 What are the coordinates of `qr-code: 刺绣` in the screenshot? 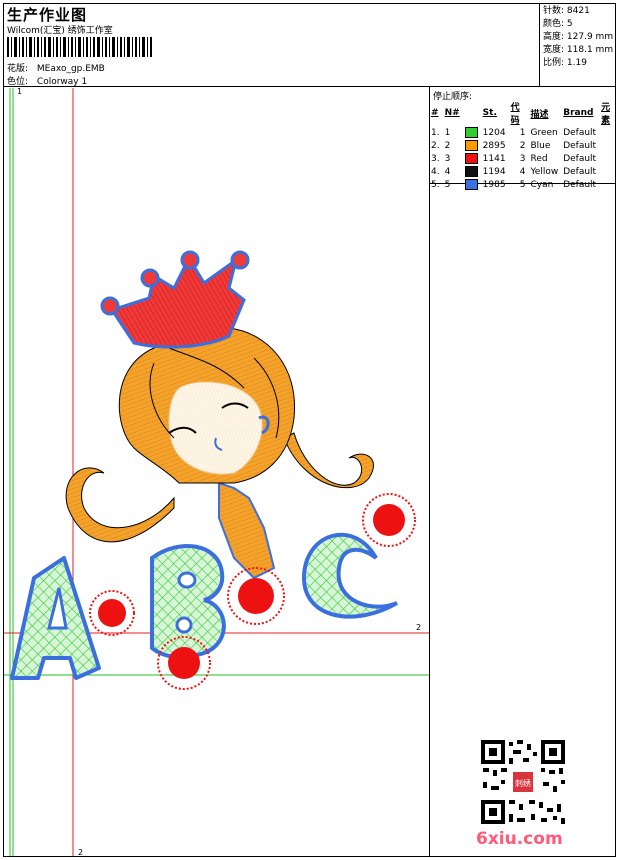 It's located at (523, 782).